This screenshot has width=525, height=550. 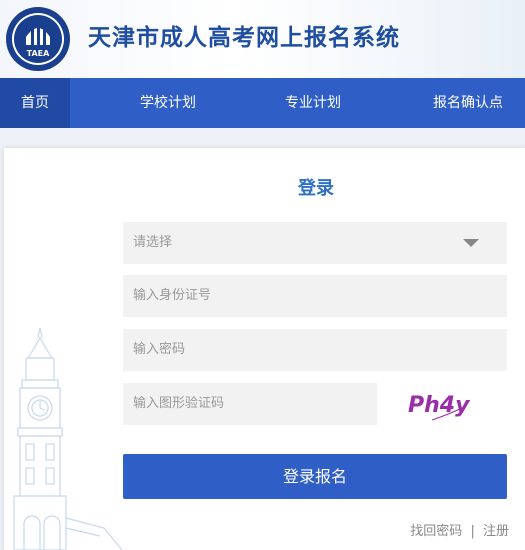 I want to click on captcha-image: Ph4y, so click(x=442, y=404).